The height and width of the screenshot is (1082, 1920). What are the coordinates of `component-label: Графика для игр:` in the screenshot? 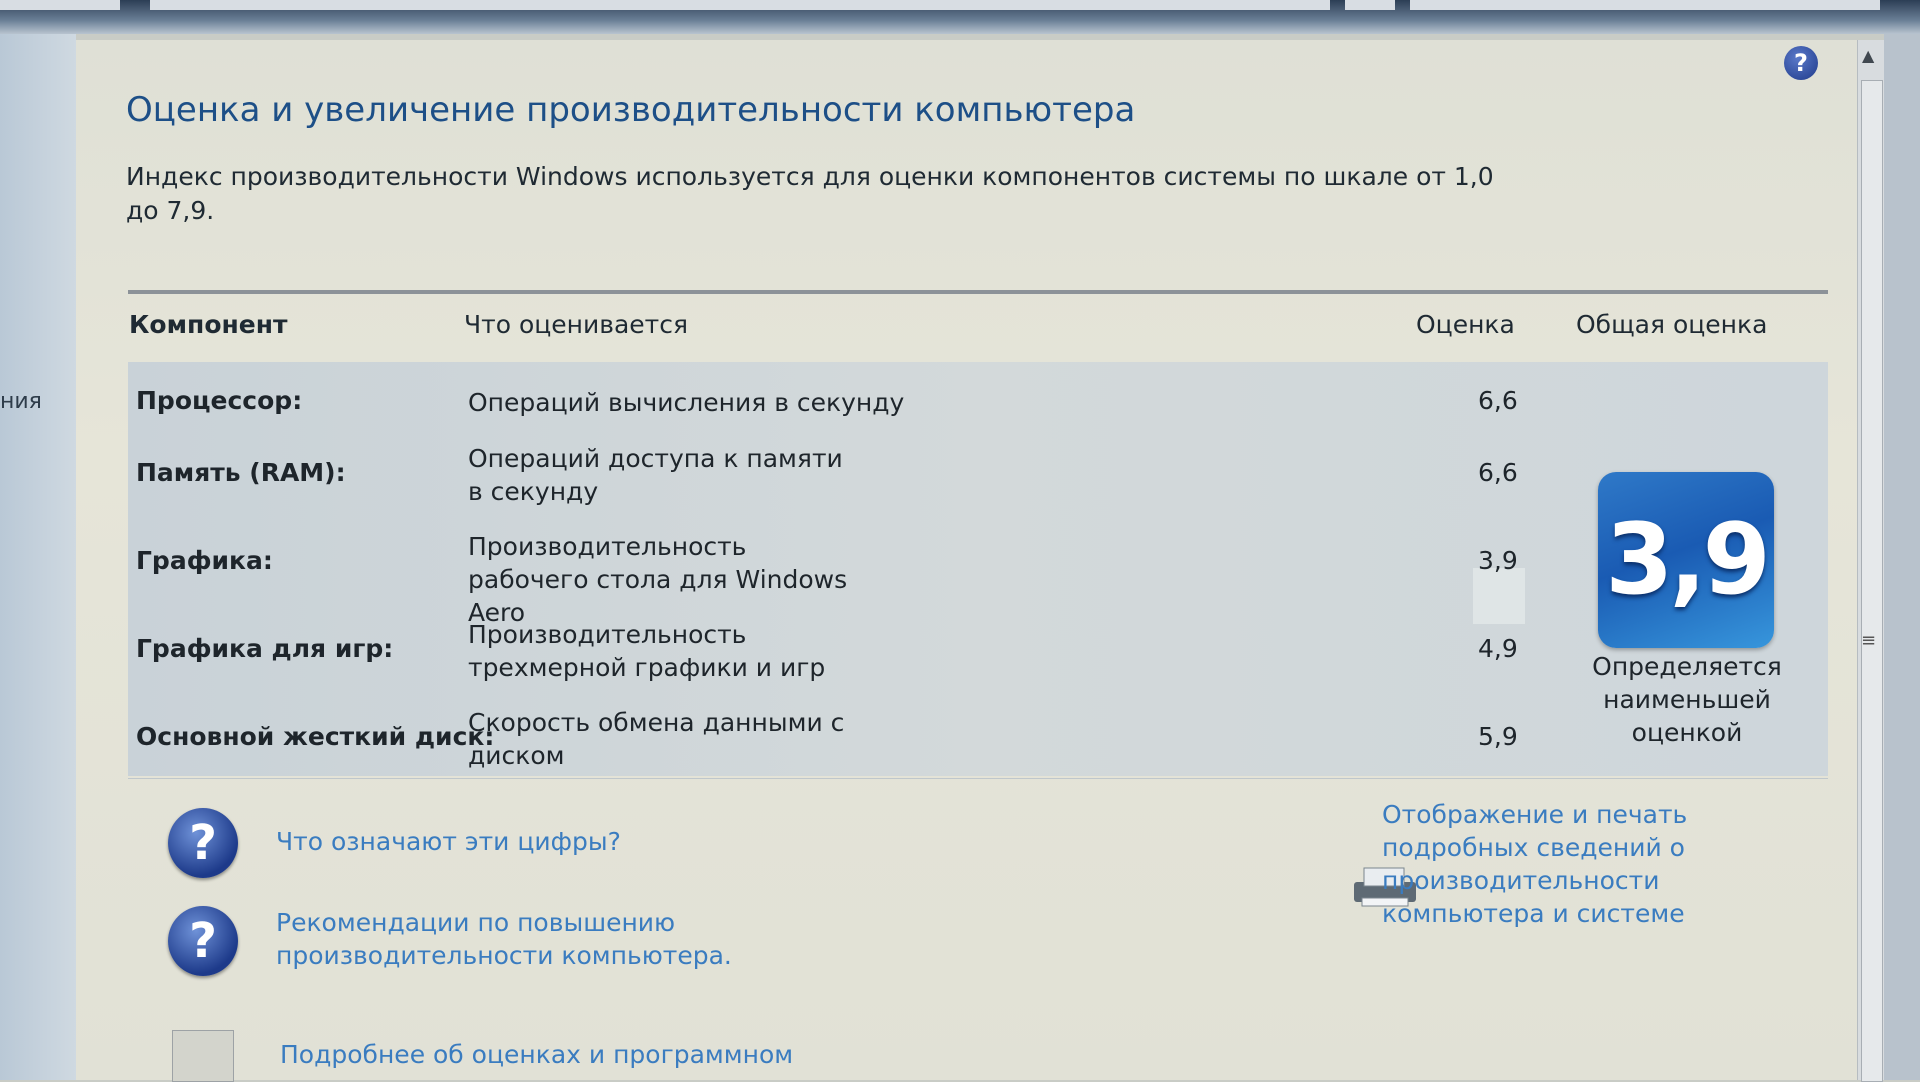 It's located at (265, 648).